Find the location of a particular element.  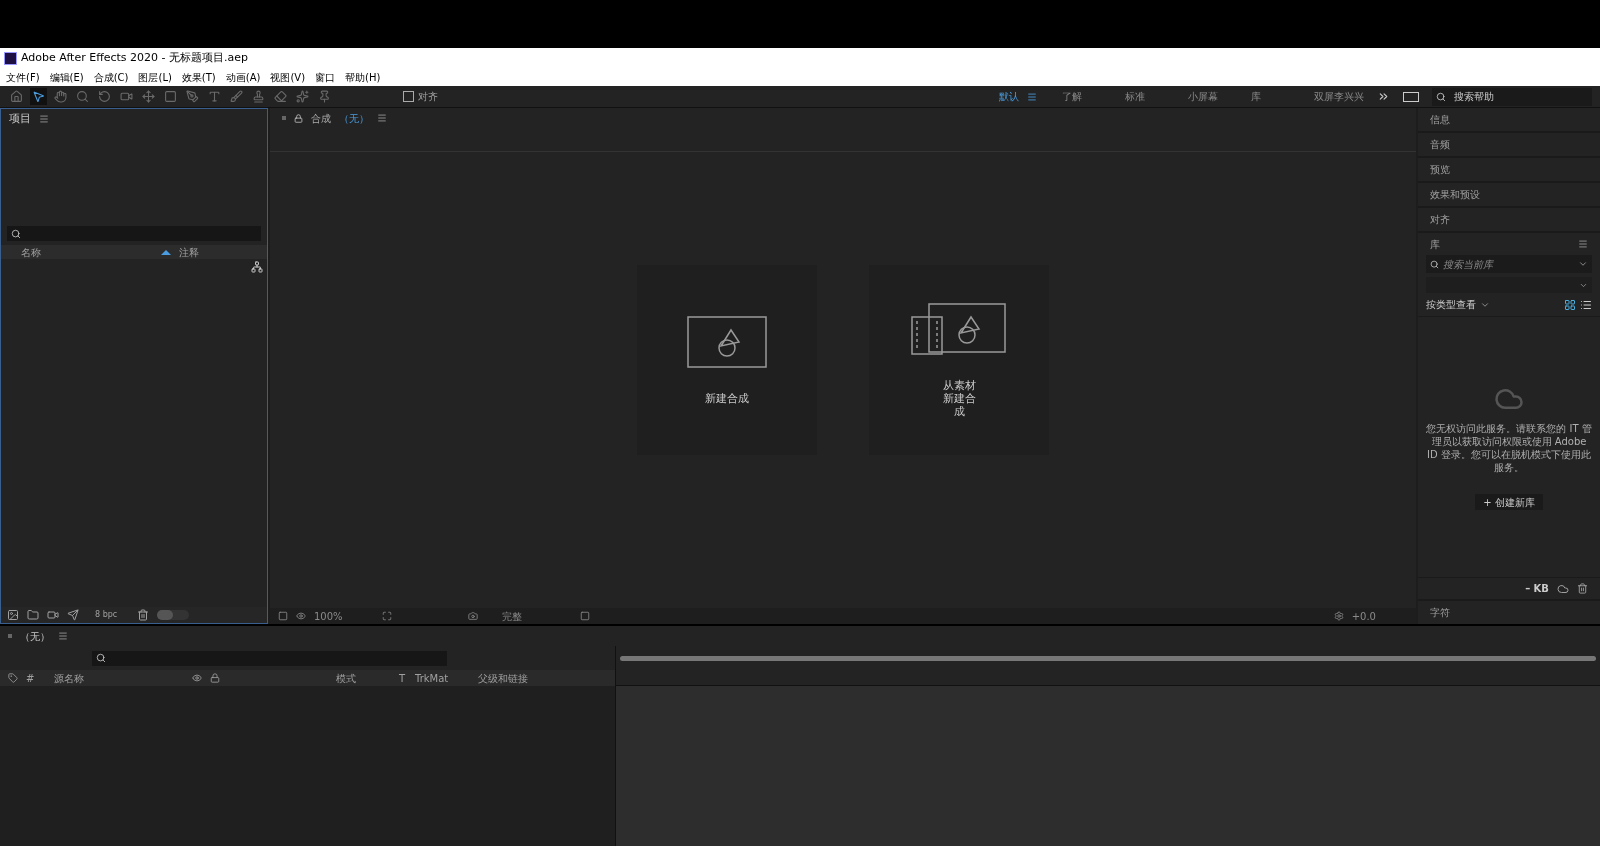

column-header: 父级和链接 is located at coordinates (503, 678).